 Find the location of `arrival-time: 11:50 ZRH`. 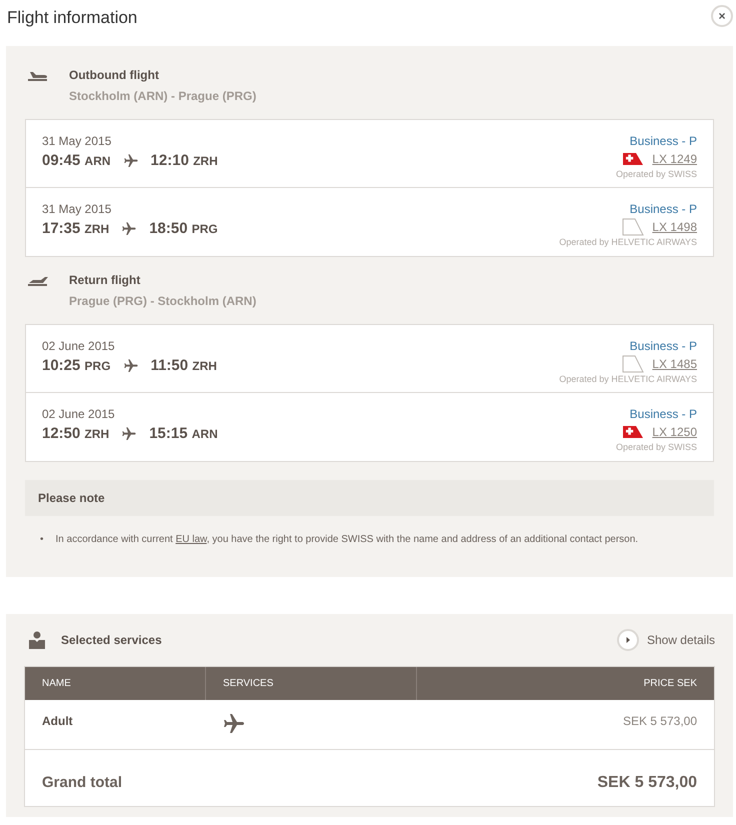

arrival-time: 11:50 ZRH is located at coordinates (183, 366).